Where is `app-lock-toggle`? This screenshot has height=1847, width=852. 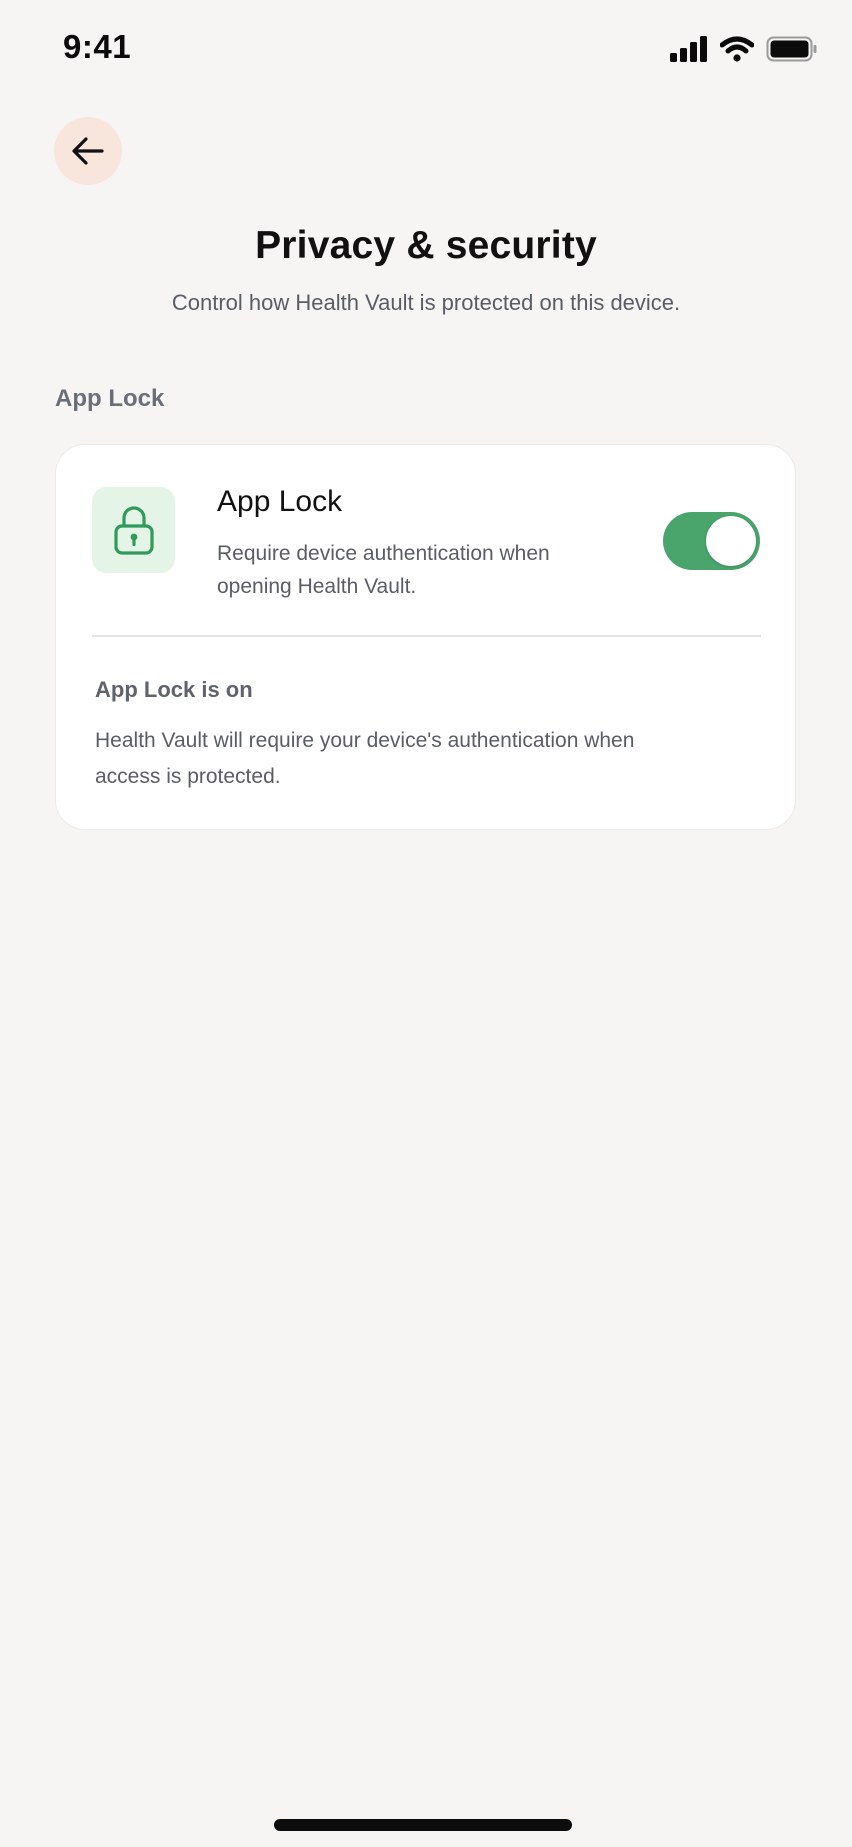
app-lock-toggle is located at coordinates (711, 541).